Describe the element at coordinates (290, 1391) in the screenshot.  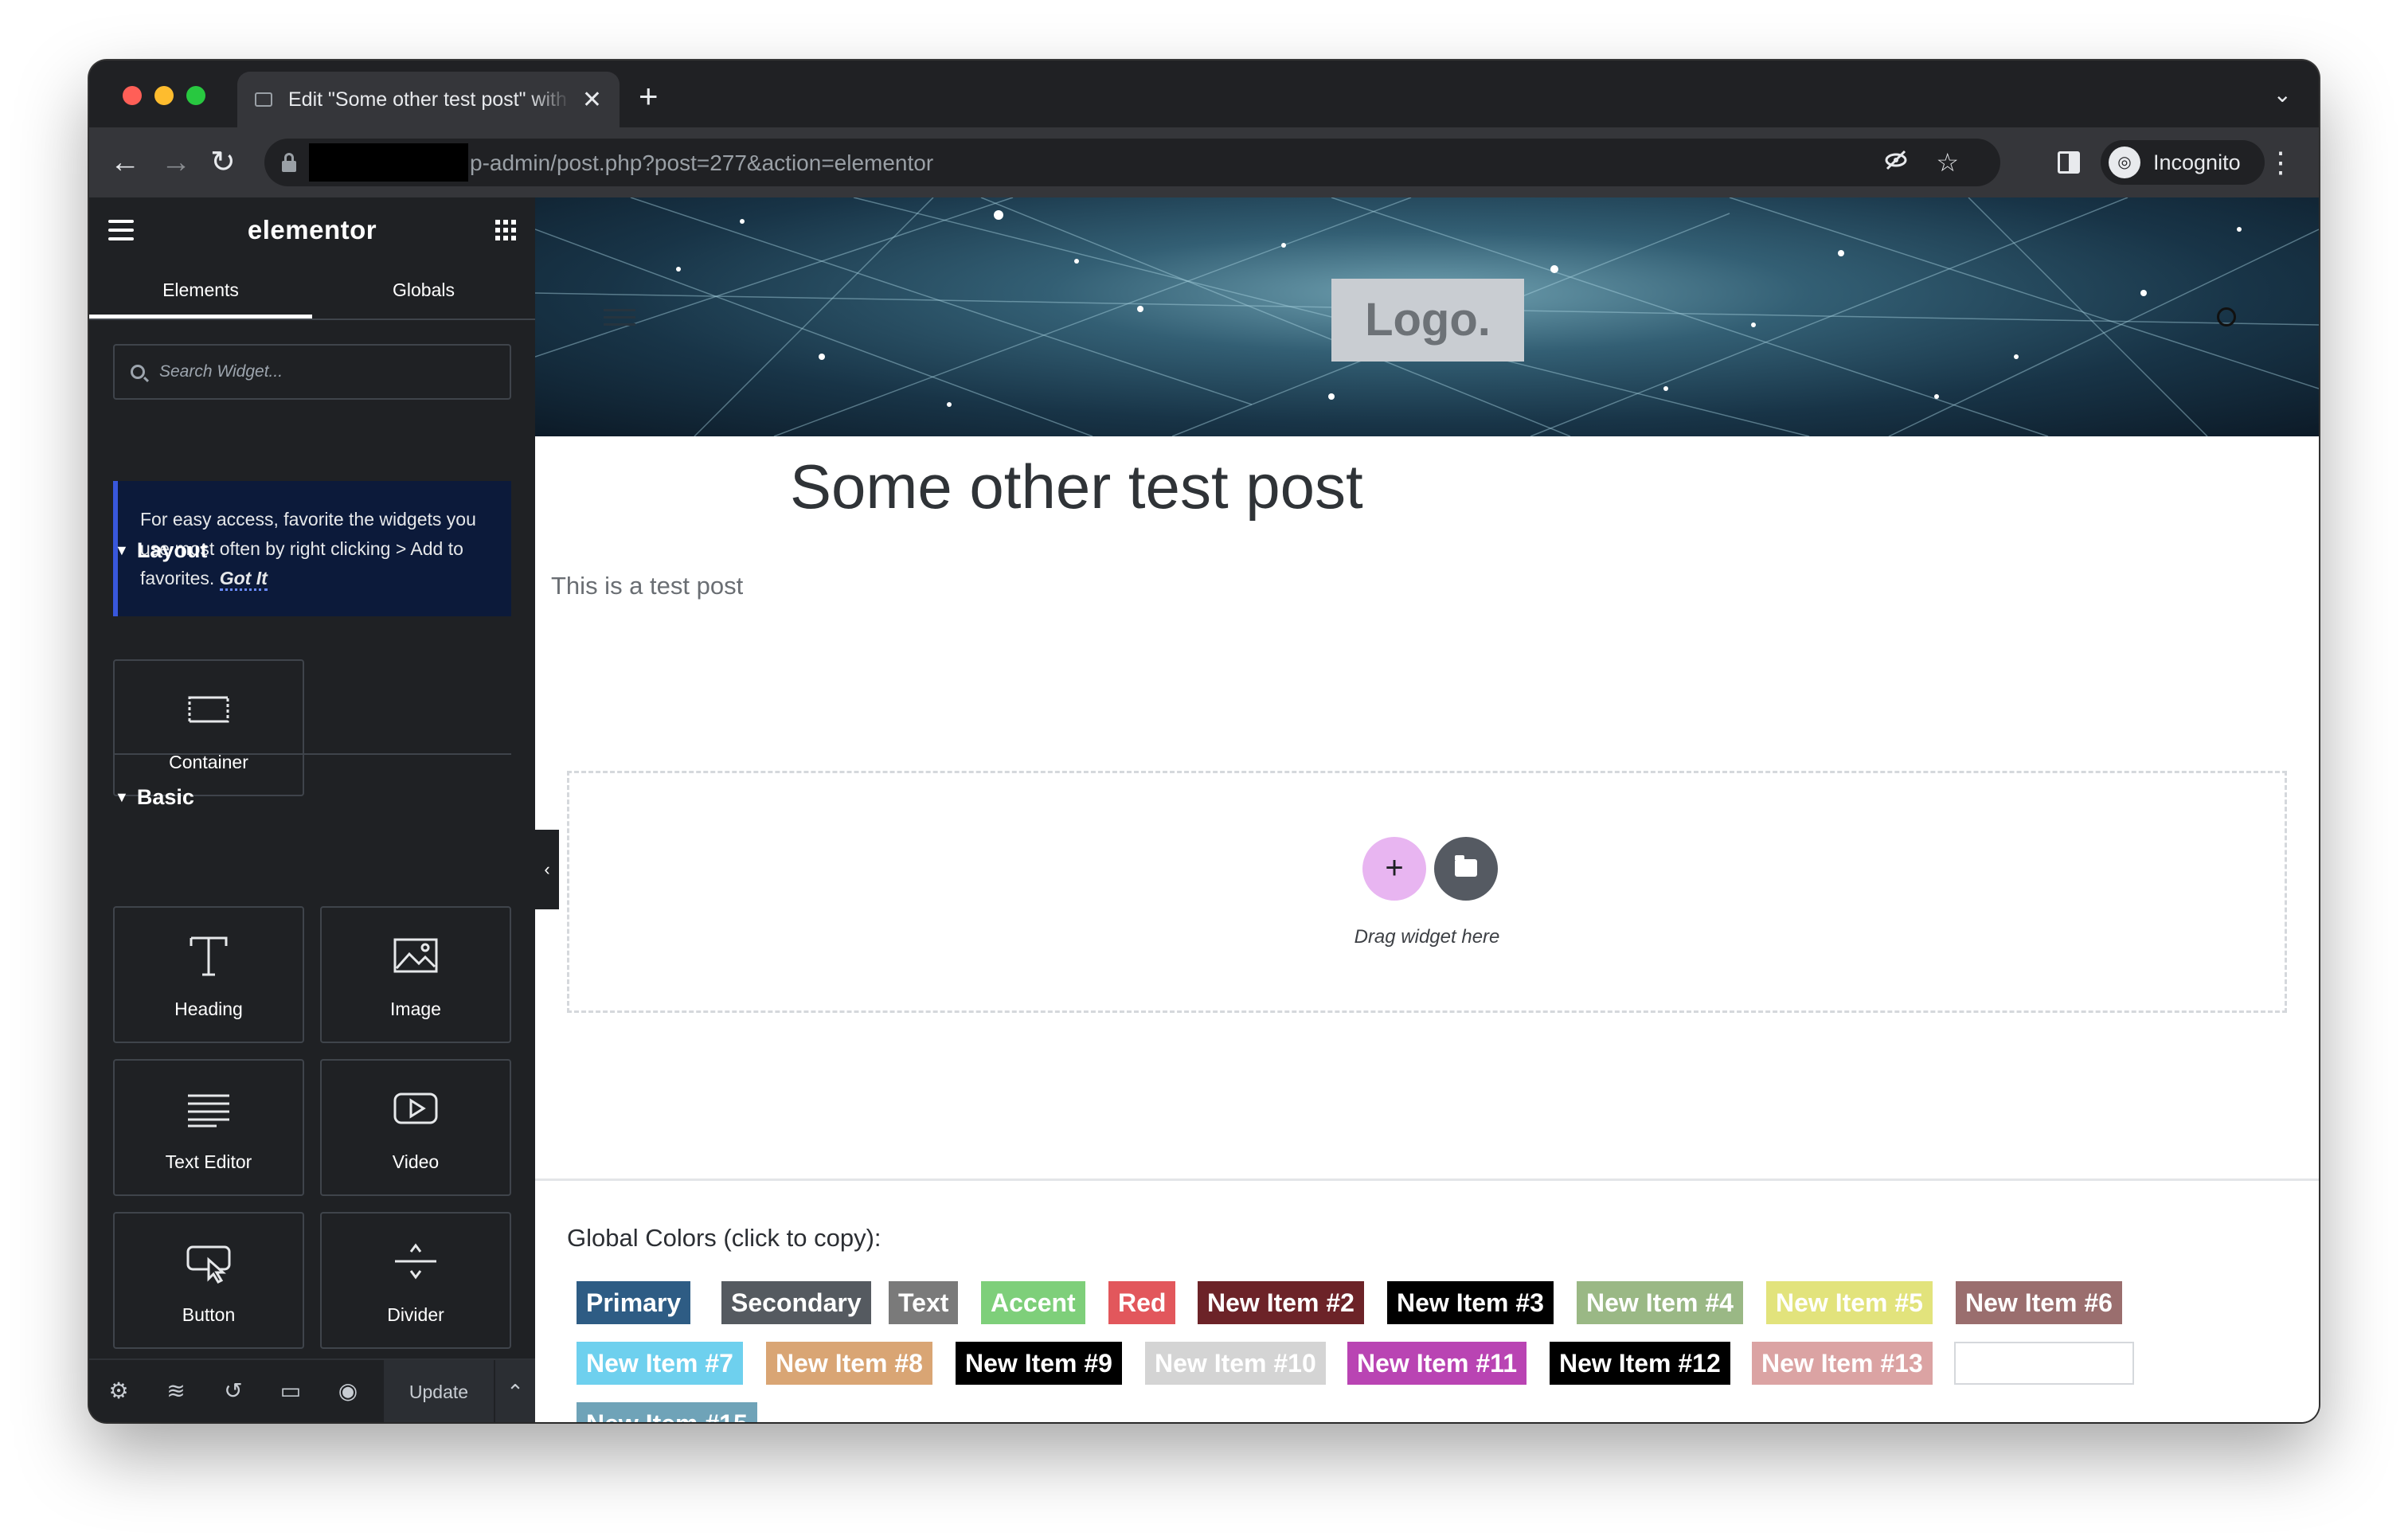
I see `responsive-mode-icon: ▭` at that location.